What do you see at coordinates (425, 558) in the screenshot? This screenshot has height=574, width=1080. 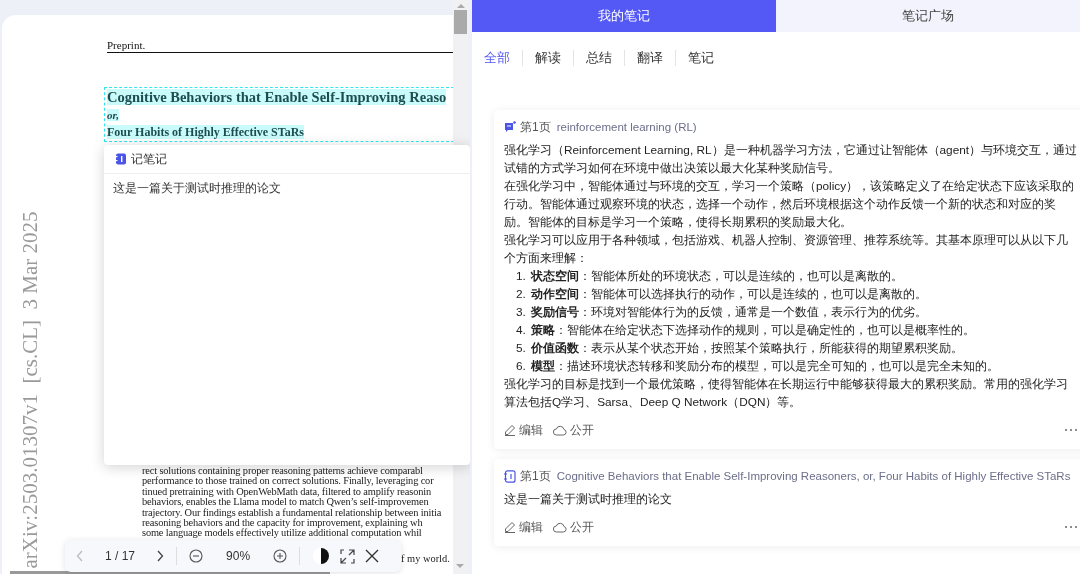 I see `body-text: f my world.` at bounding box center [425, 558].